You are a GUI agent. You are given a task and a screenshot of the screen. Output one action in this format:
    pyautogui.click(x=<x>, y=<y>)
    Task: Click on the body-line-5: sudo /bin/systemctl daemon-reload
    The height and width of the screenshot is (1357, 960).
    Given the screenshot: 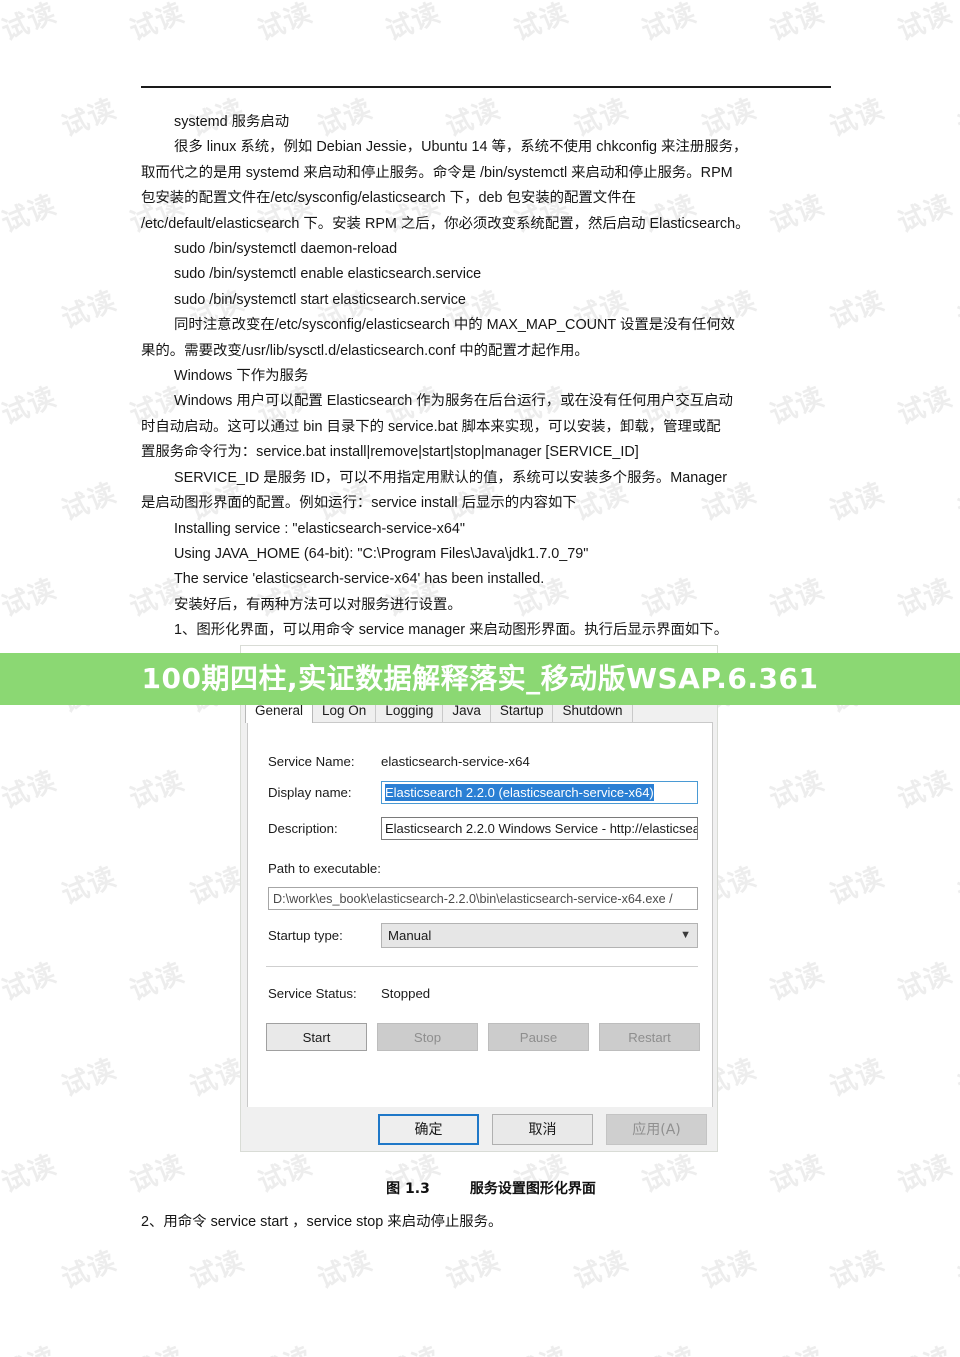 What is the action you would take?
    pyautogui.click(x=286, y=249)
    